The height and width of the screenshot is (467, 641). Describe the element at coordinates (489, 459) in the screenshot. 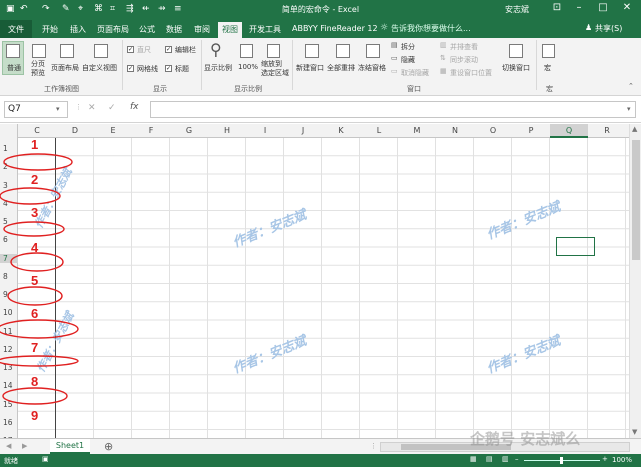

I see `page-layout-status-icon: ▤` at that location.